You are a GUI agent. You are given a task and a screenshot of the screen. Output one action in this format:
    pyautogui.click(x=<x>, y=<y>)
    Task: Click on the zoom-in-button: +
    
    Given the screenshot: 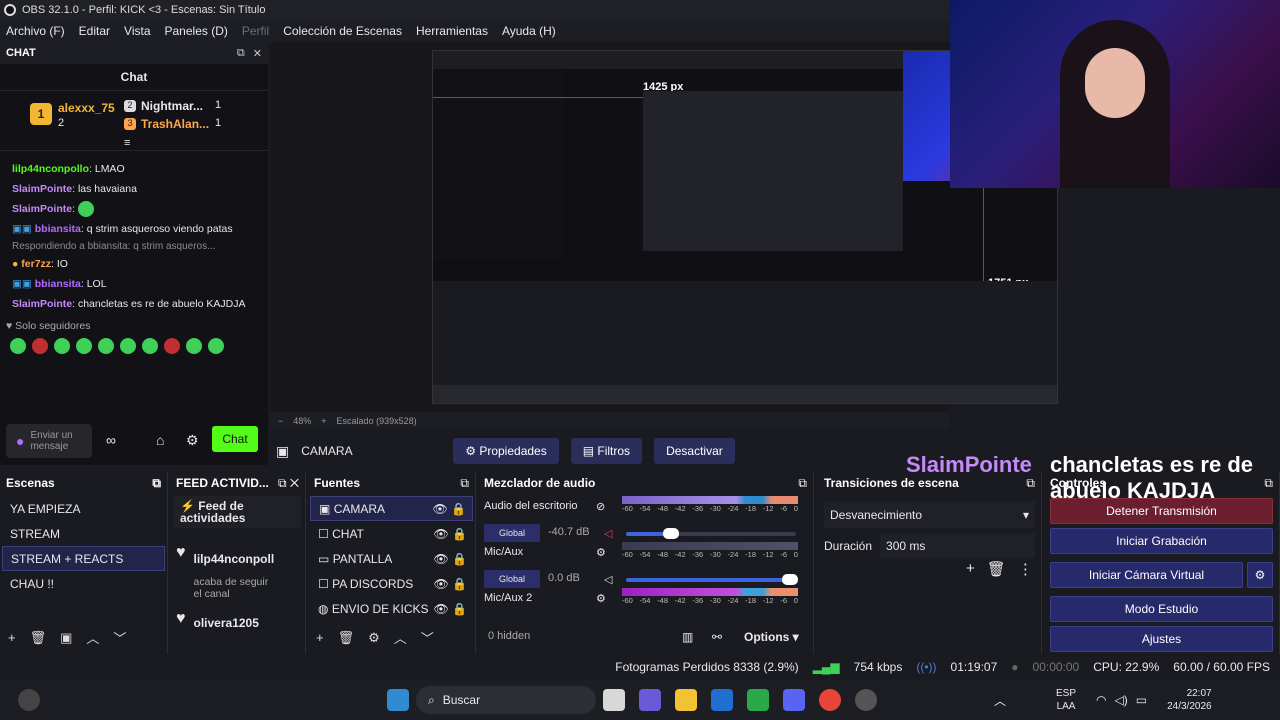 What is the action you would take?
    pyautogui.click(x=323, y=421)
    